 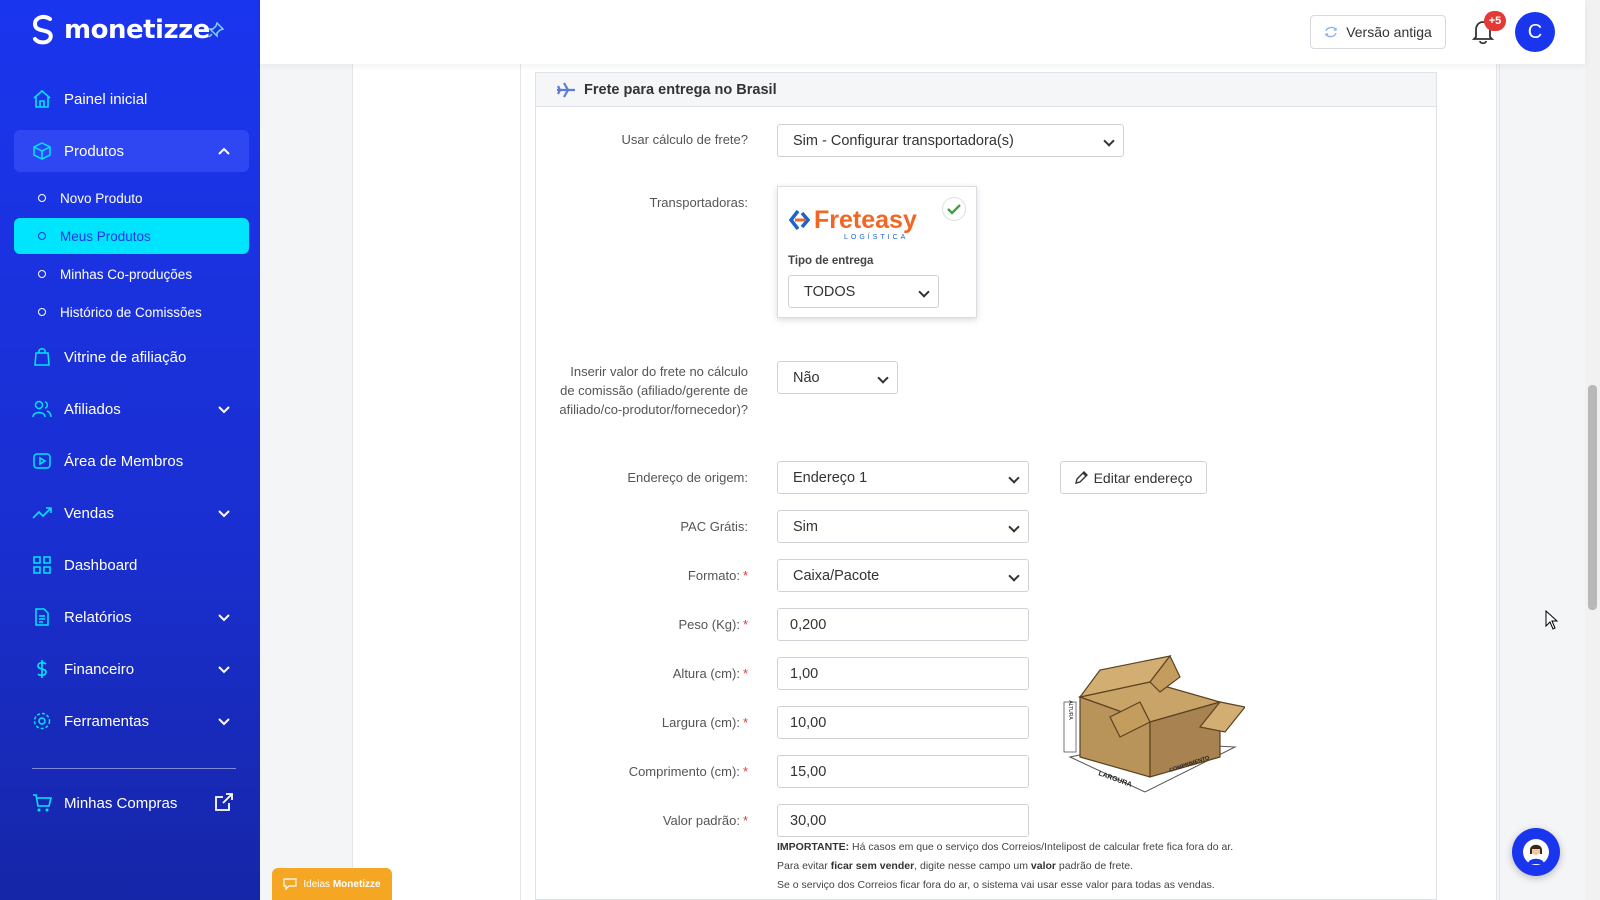 What do you see at coordinates (120, 30) in the screenshot?
I see `brand-logo: monetizze` at bounding box center [120, 30].